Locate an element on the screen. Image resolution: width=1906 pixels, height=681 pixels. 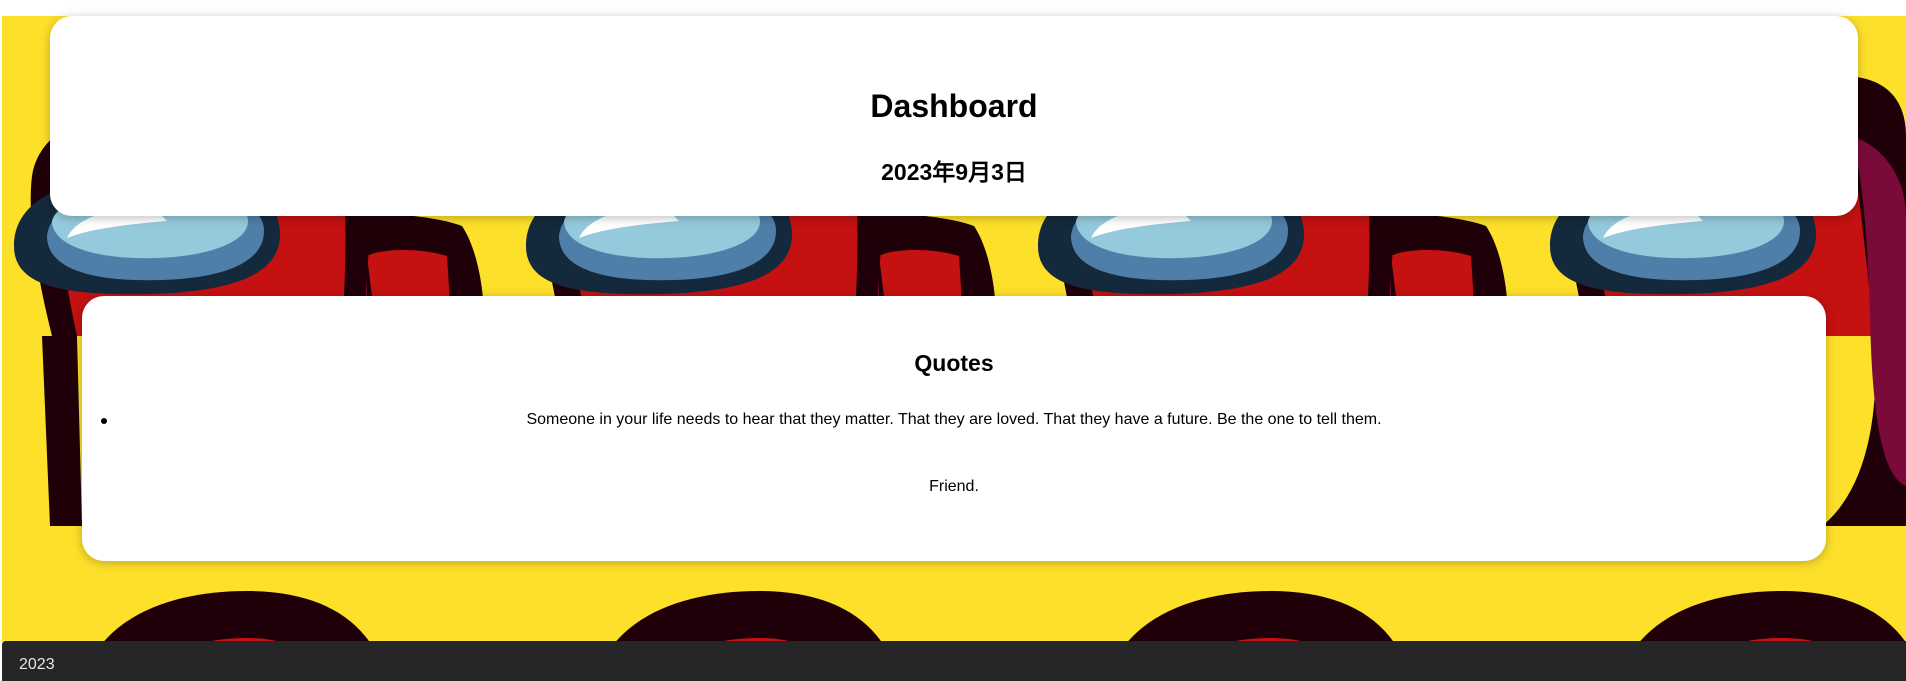
footer-year: 2023 is located at coordinates (37, 664).